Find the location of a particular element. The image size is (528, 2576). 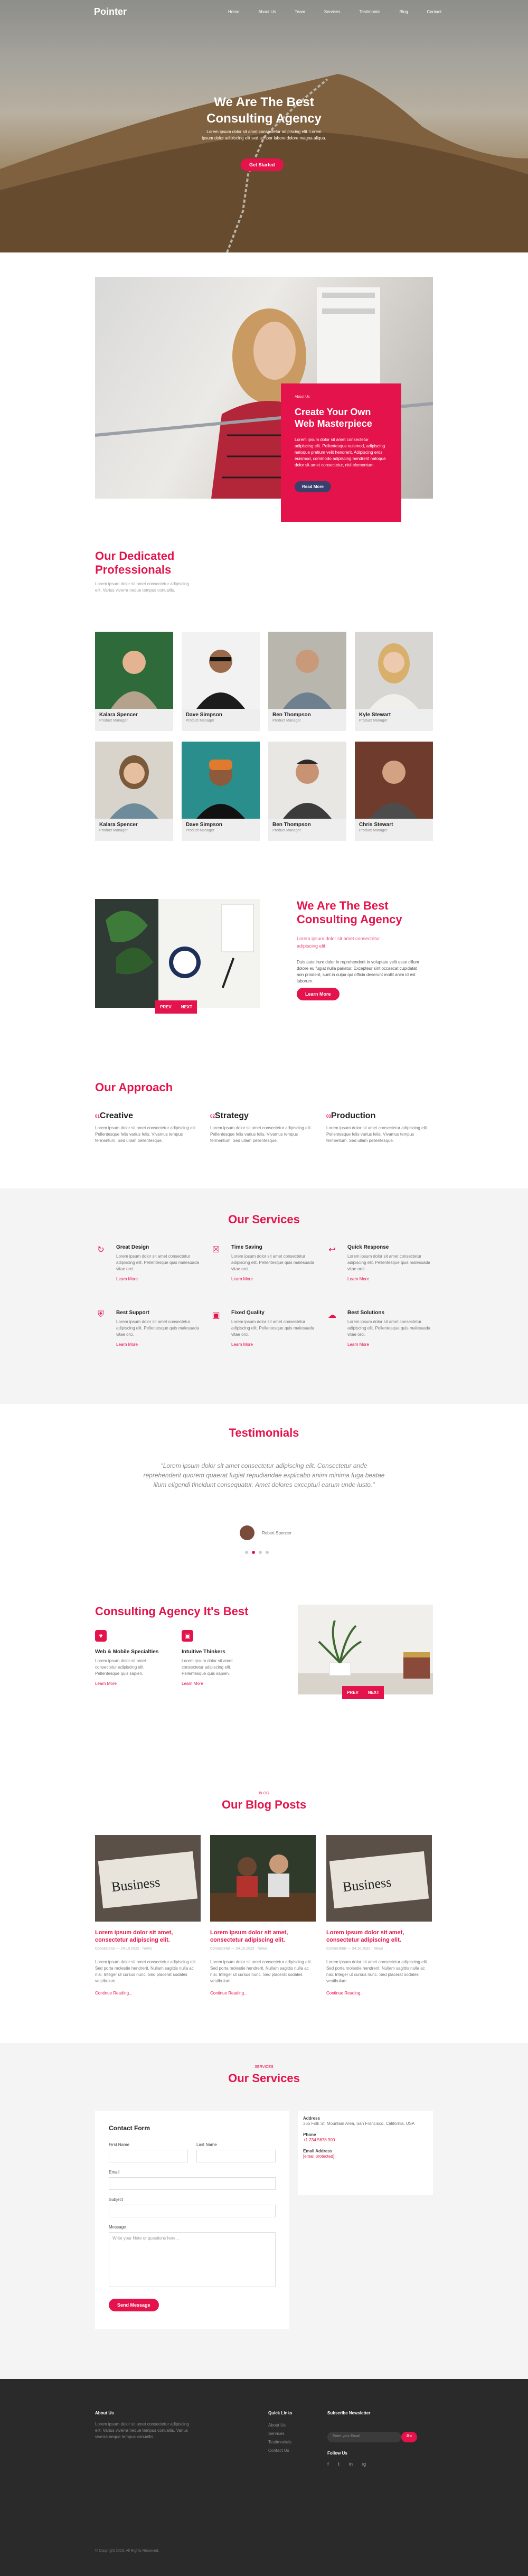

twitter-icon: t is located at coordinates (339, 2464).